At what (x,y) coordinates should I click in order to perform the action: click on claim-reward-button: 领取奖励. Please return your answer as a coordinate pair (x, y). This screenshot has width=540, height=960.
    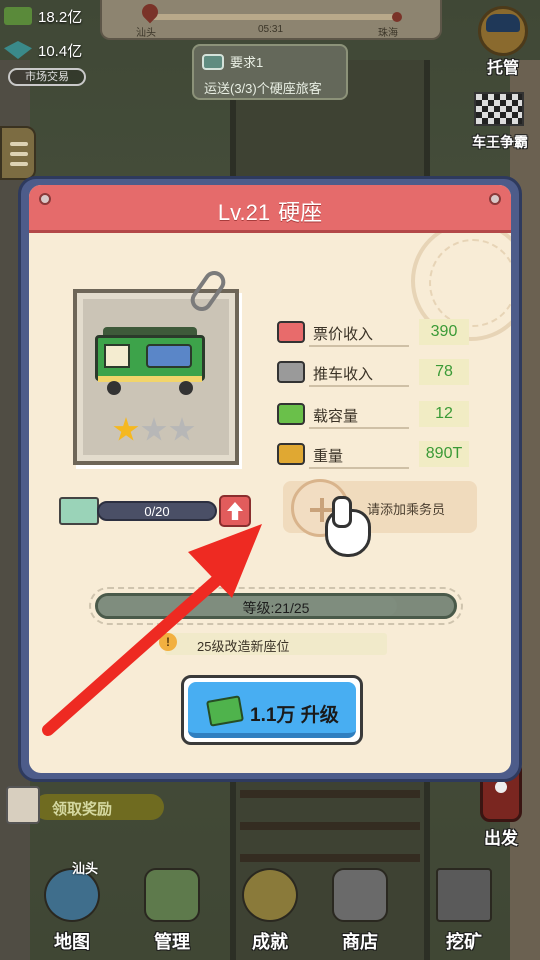
    Looking at the image, I should click on (87, 805).